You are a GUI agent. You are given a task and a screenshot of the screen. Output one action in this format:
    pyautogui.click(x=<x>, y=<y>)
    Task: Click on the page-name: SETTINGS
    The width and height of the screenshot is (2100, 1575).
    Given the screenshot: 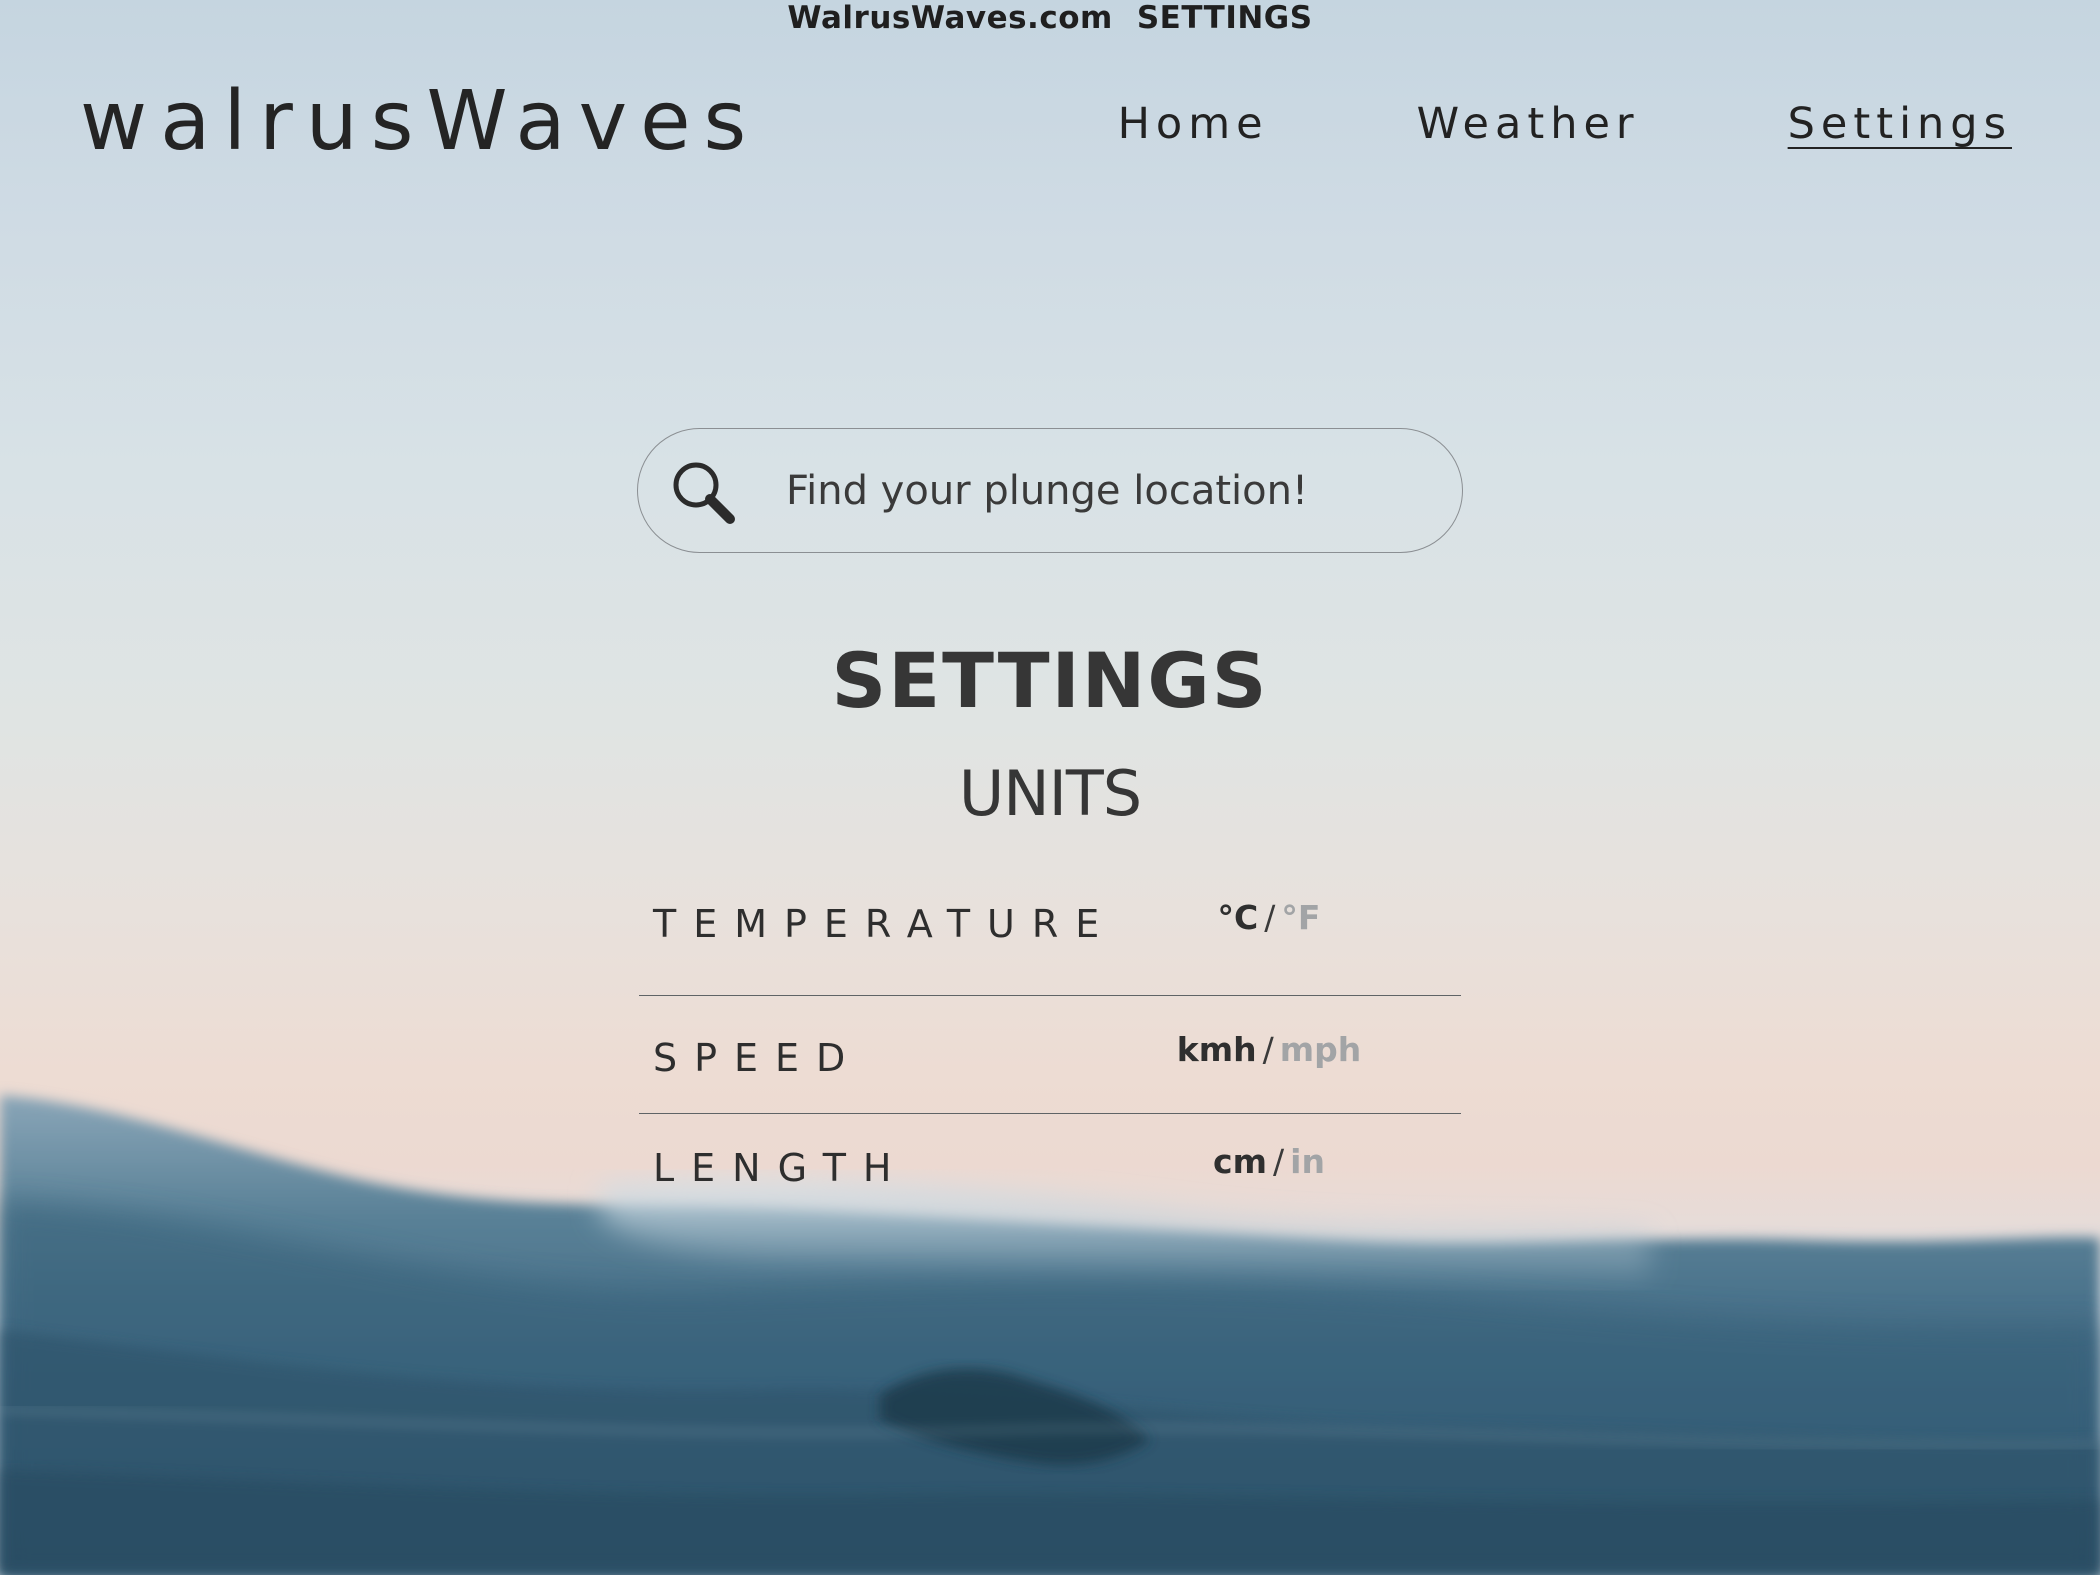 What is the action you would take?
    pyautogui.click(x=1224, y=18)
    